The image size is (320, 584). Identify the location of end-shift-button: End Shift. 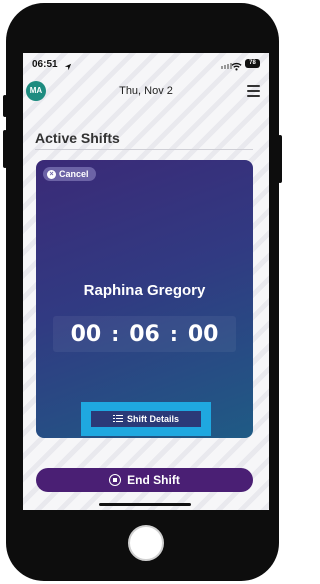
(144, 480).